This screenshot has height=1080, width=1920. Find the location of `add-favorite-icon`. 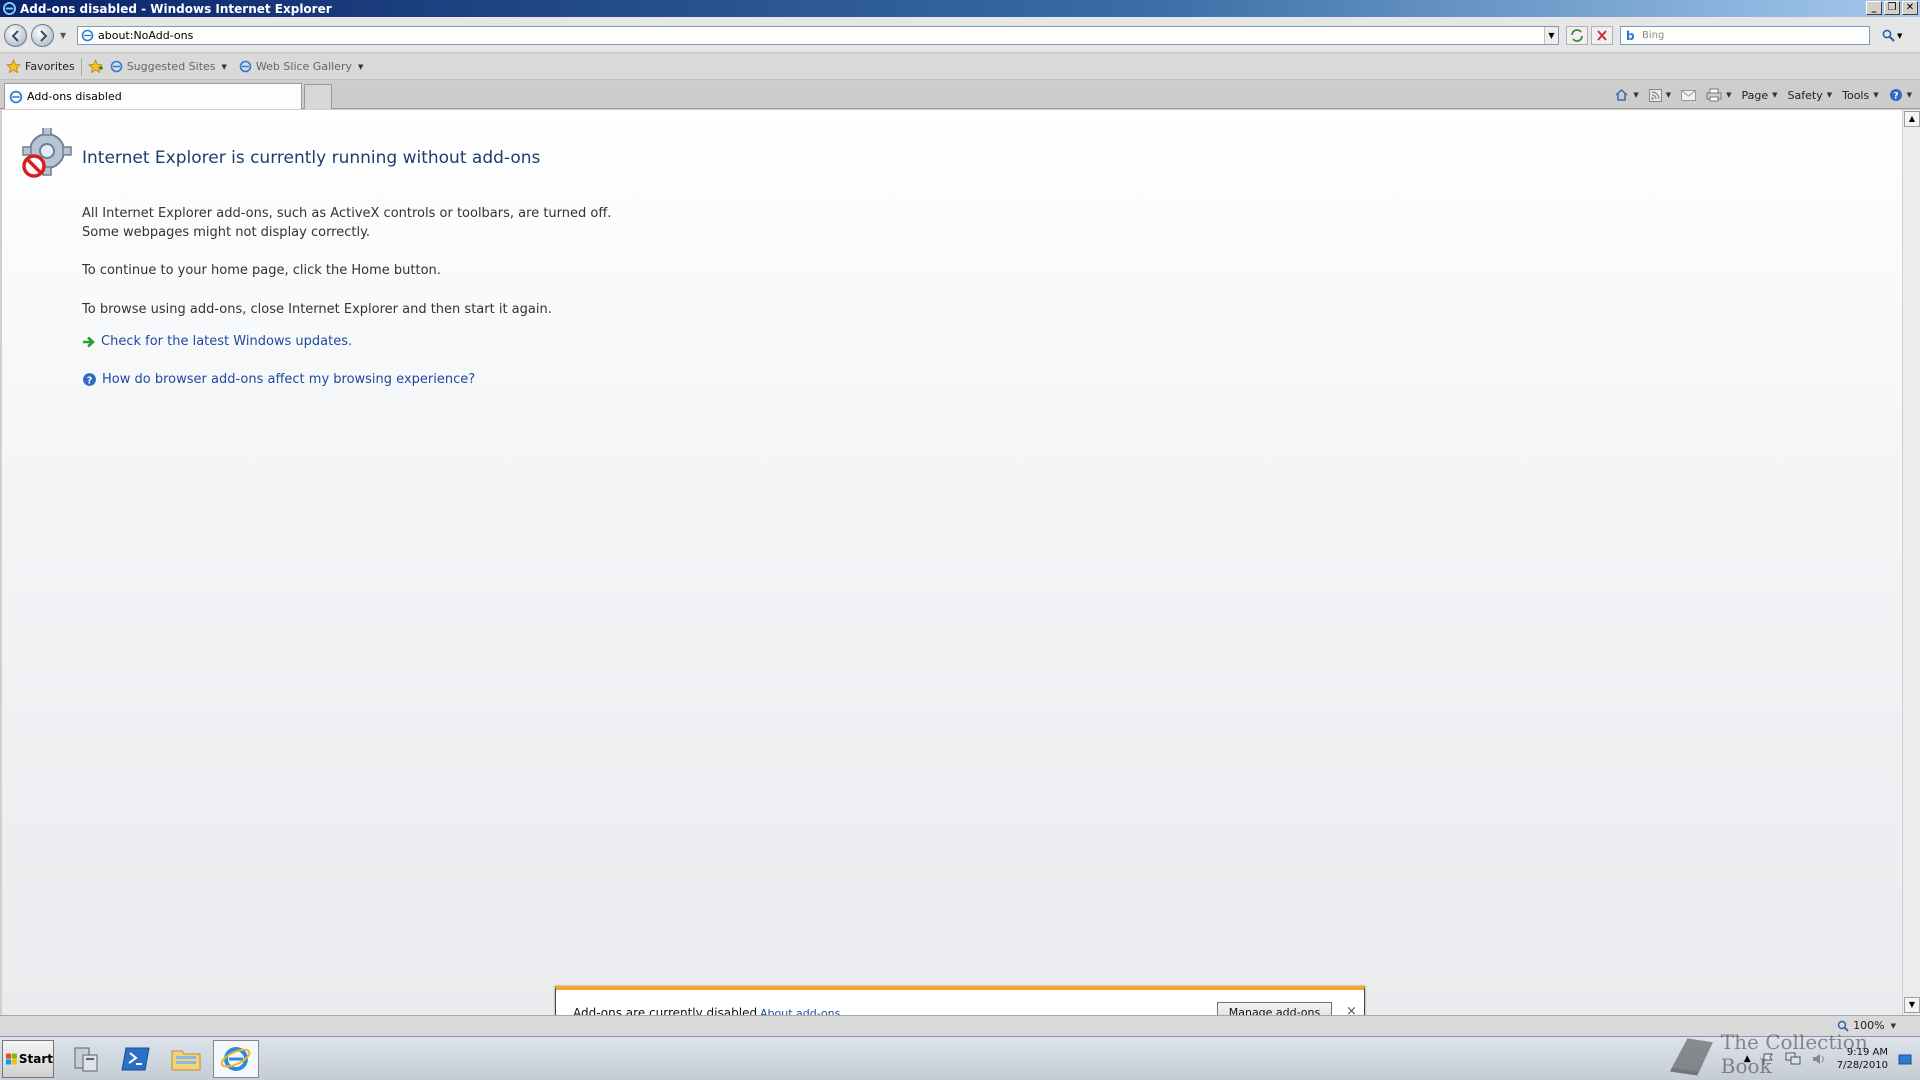

add-favorite-icon is located at coordinates (95, 66).